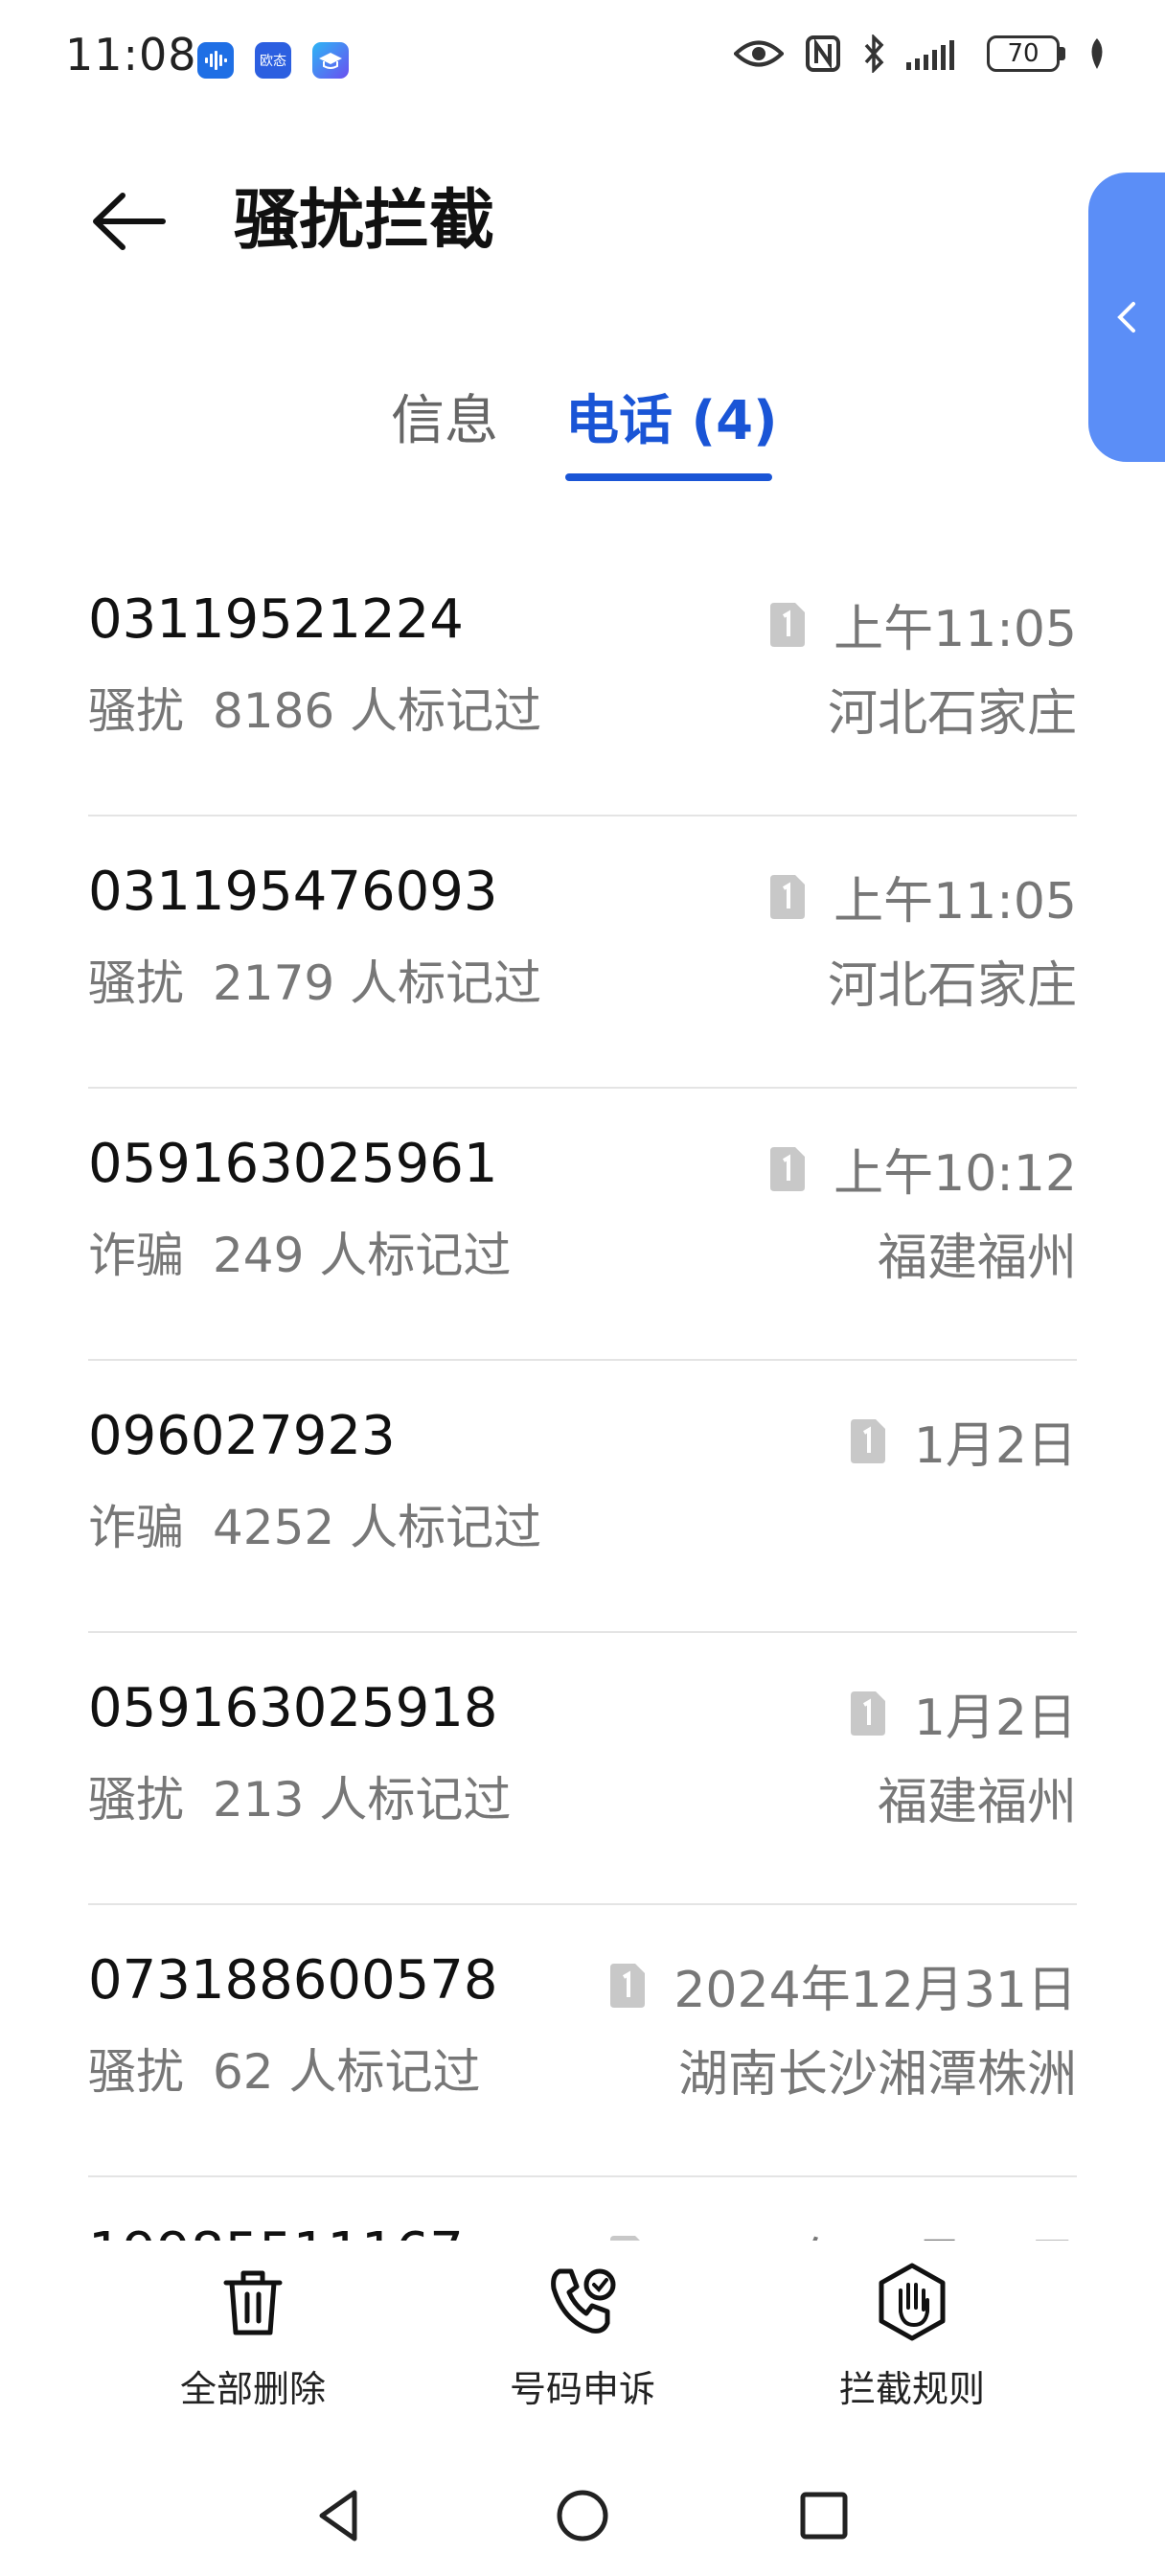  Describe the element at coordinates (293, 1708) in the screenshot. I see `call-number: 059163025918` at that location.